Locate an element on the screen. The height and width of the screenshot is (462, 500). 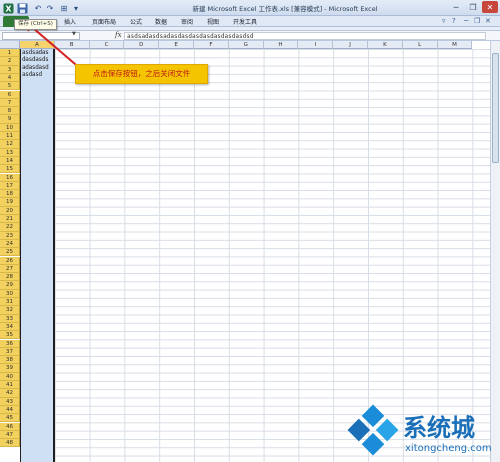
row-header-41: 41 is located at coordinates (10, 385).